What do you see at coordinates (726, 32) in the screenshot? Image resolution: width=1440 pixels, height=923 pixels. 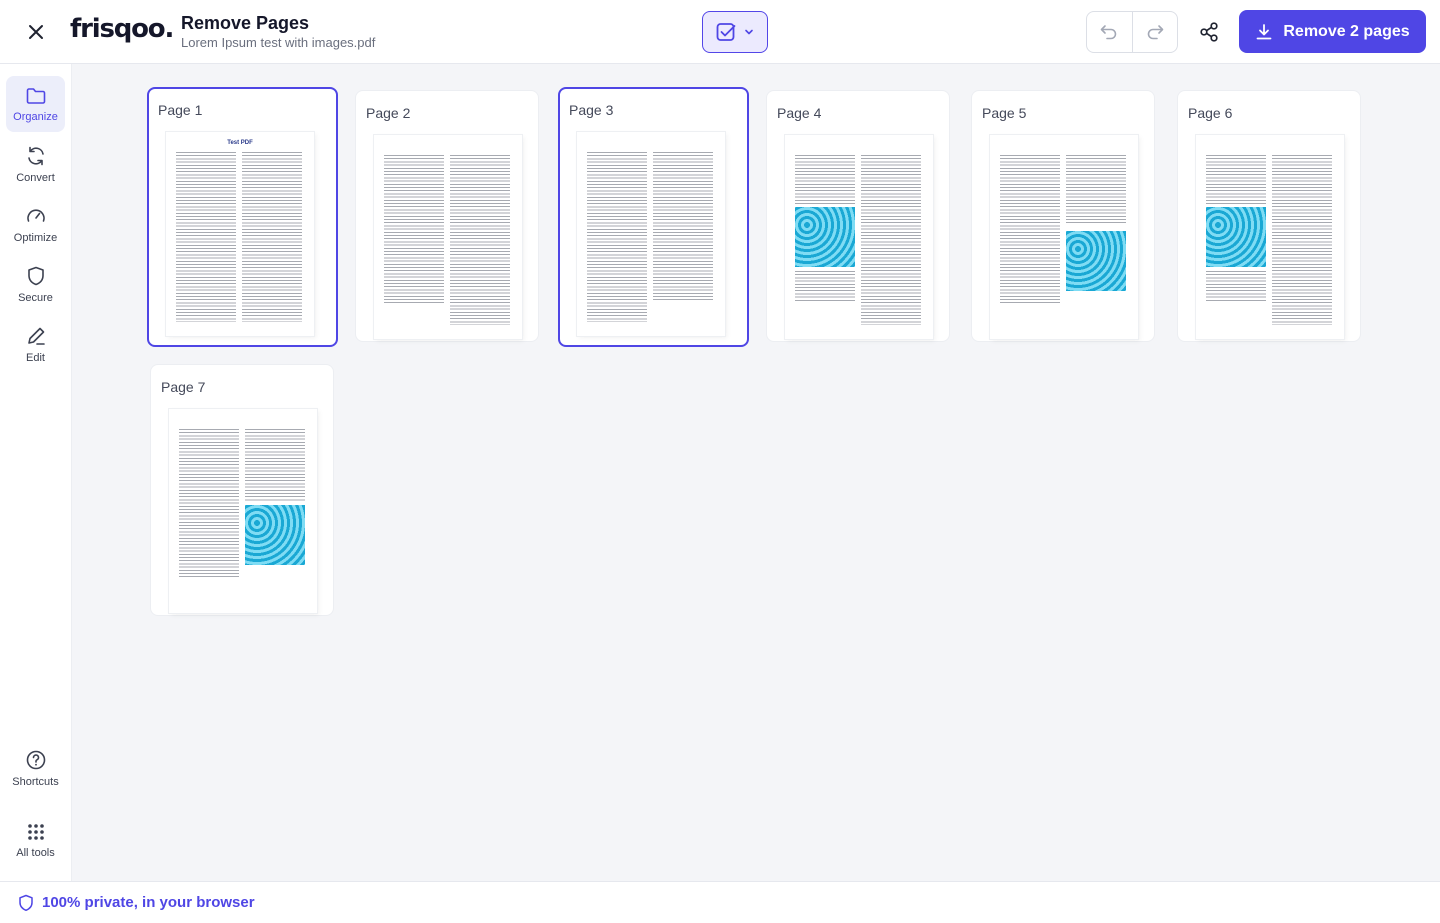 I see `checkbox-icon` at bounding box center [726, 32].